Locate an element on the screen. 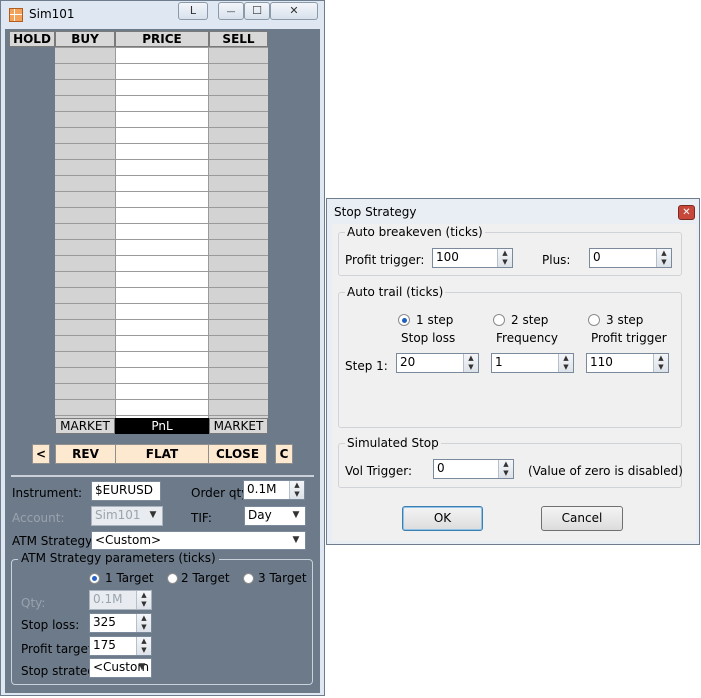 The width and height of the screenshot is (701, 698). three-step-label: 3 step is located at coordinates (624, 320).